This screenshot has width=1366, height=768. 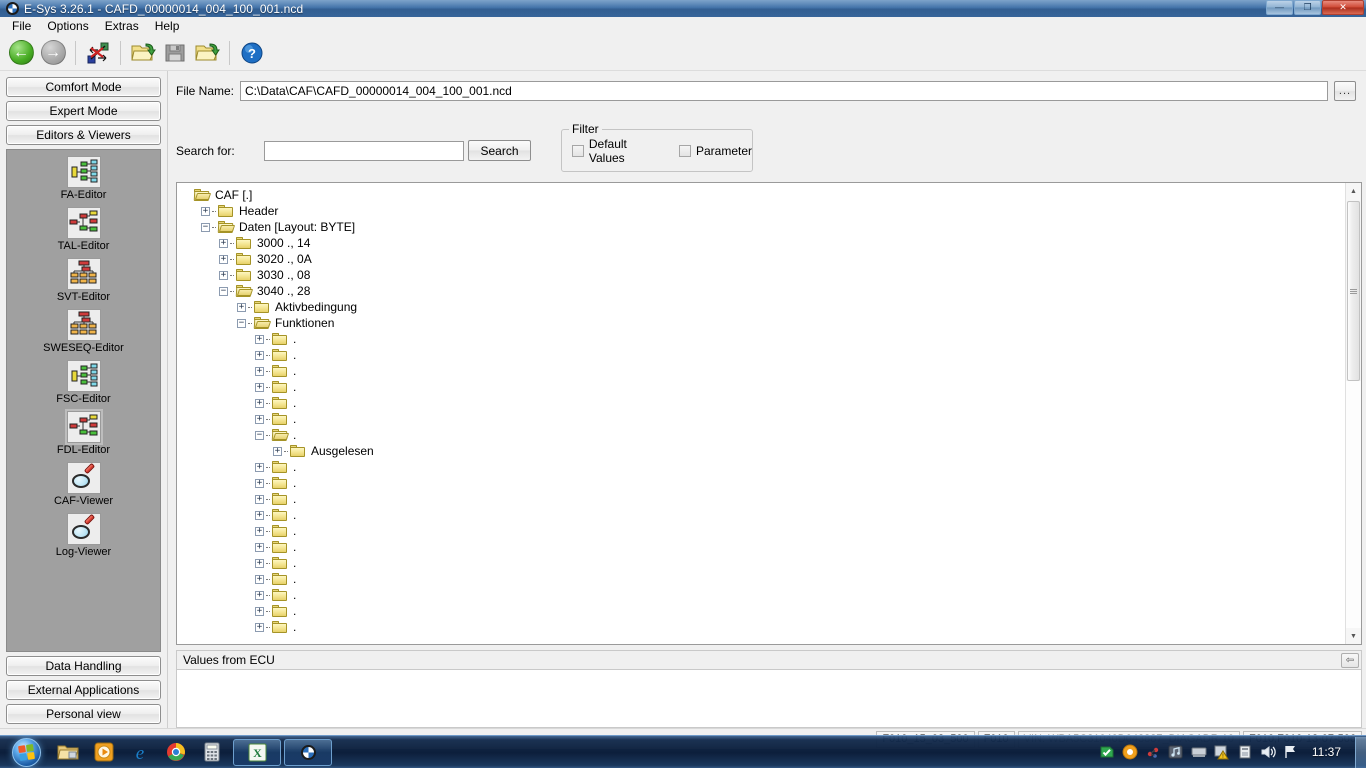 I want to click on tree-node: +3020 ., 0A, so click(x=764, y=259).